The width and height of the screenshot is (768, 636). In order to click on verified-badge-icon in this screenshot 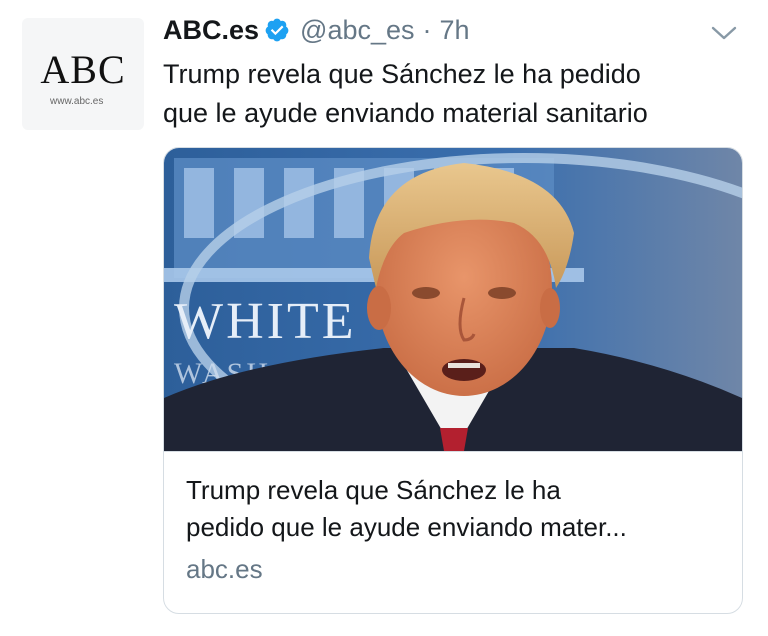, I will do `click(277, 30)`.